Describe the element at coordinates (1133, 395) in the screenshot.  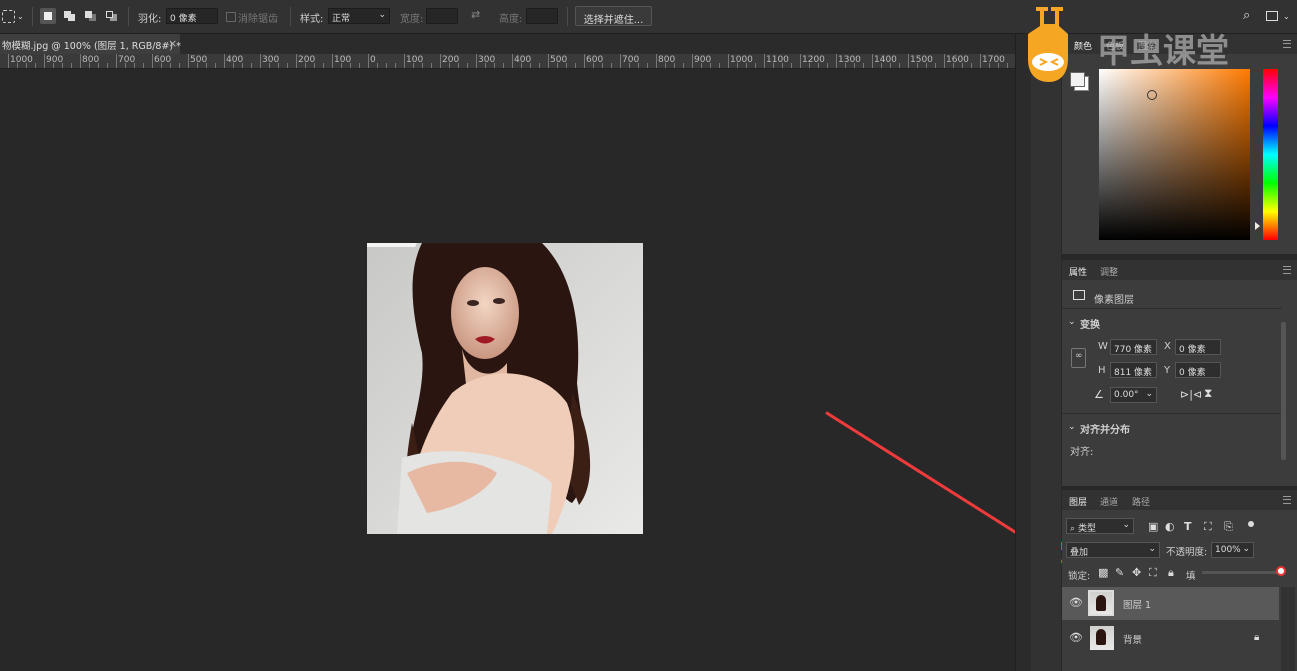
I see `angle-field: 0.00° ⌄` at that location.